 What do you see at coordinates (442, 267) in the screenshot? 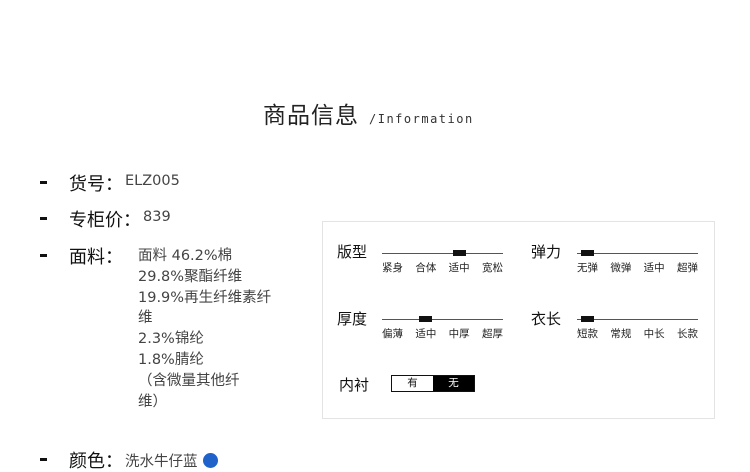
I see `scale-options: 紧身 合体 适中 宽松` at bounding box center [442, 267].